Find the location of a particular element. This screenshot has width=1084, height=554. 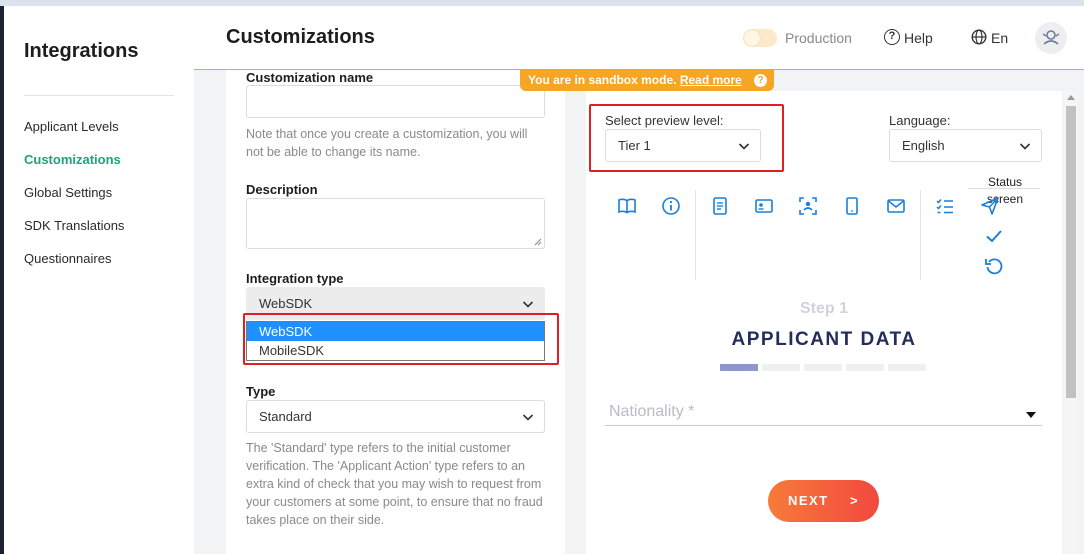

user-avatar-icon is located at coordinates (1051, 37).